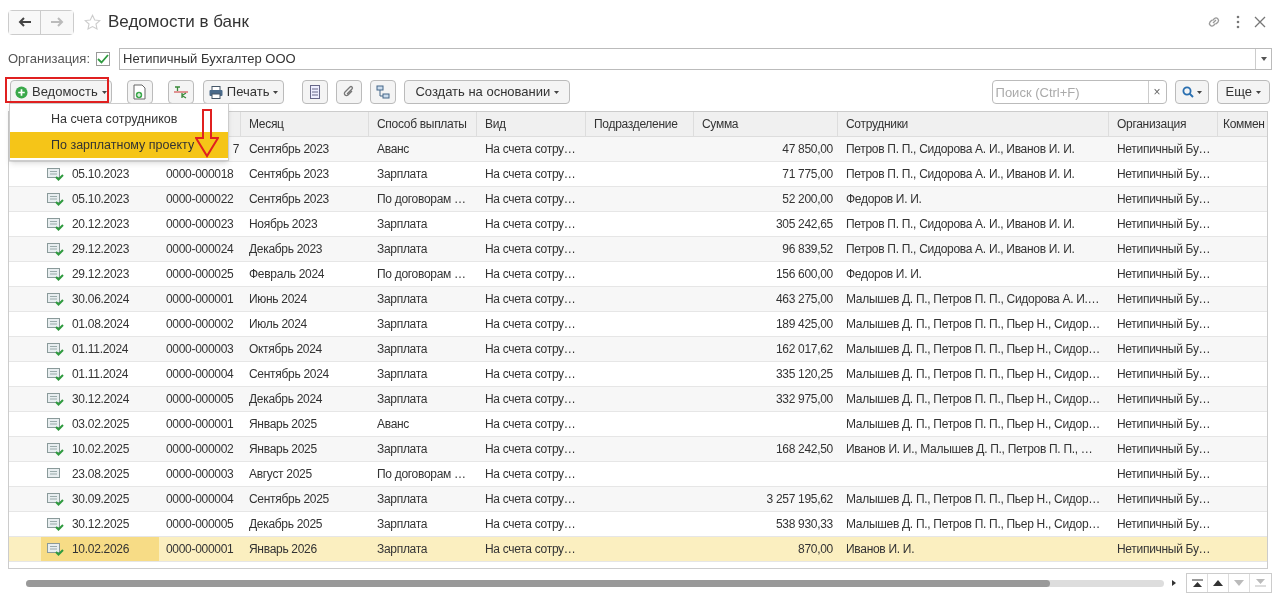 The image size is (1280, 593). I want to click on month-cell-text: Октябрь 2024, so click(285, 349).